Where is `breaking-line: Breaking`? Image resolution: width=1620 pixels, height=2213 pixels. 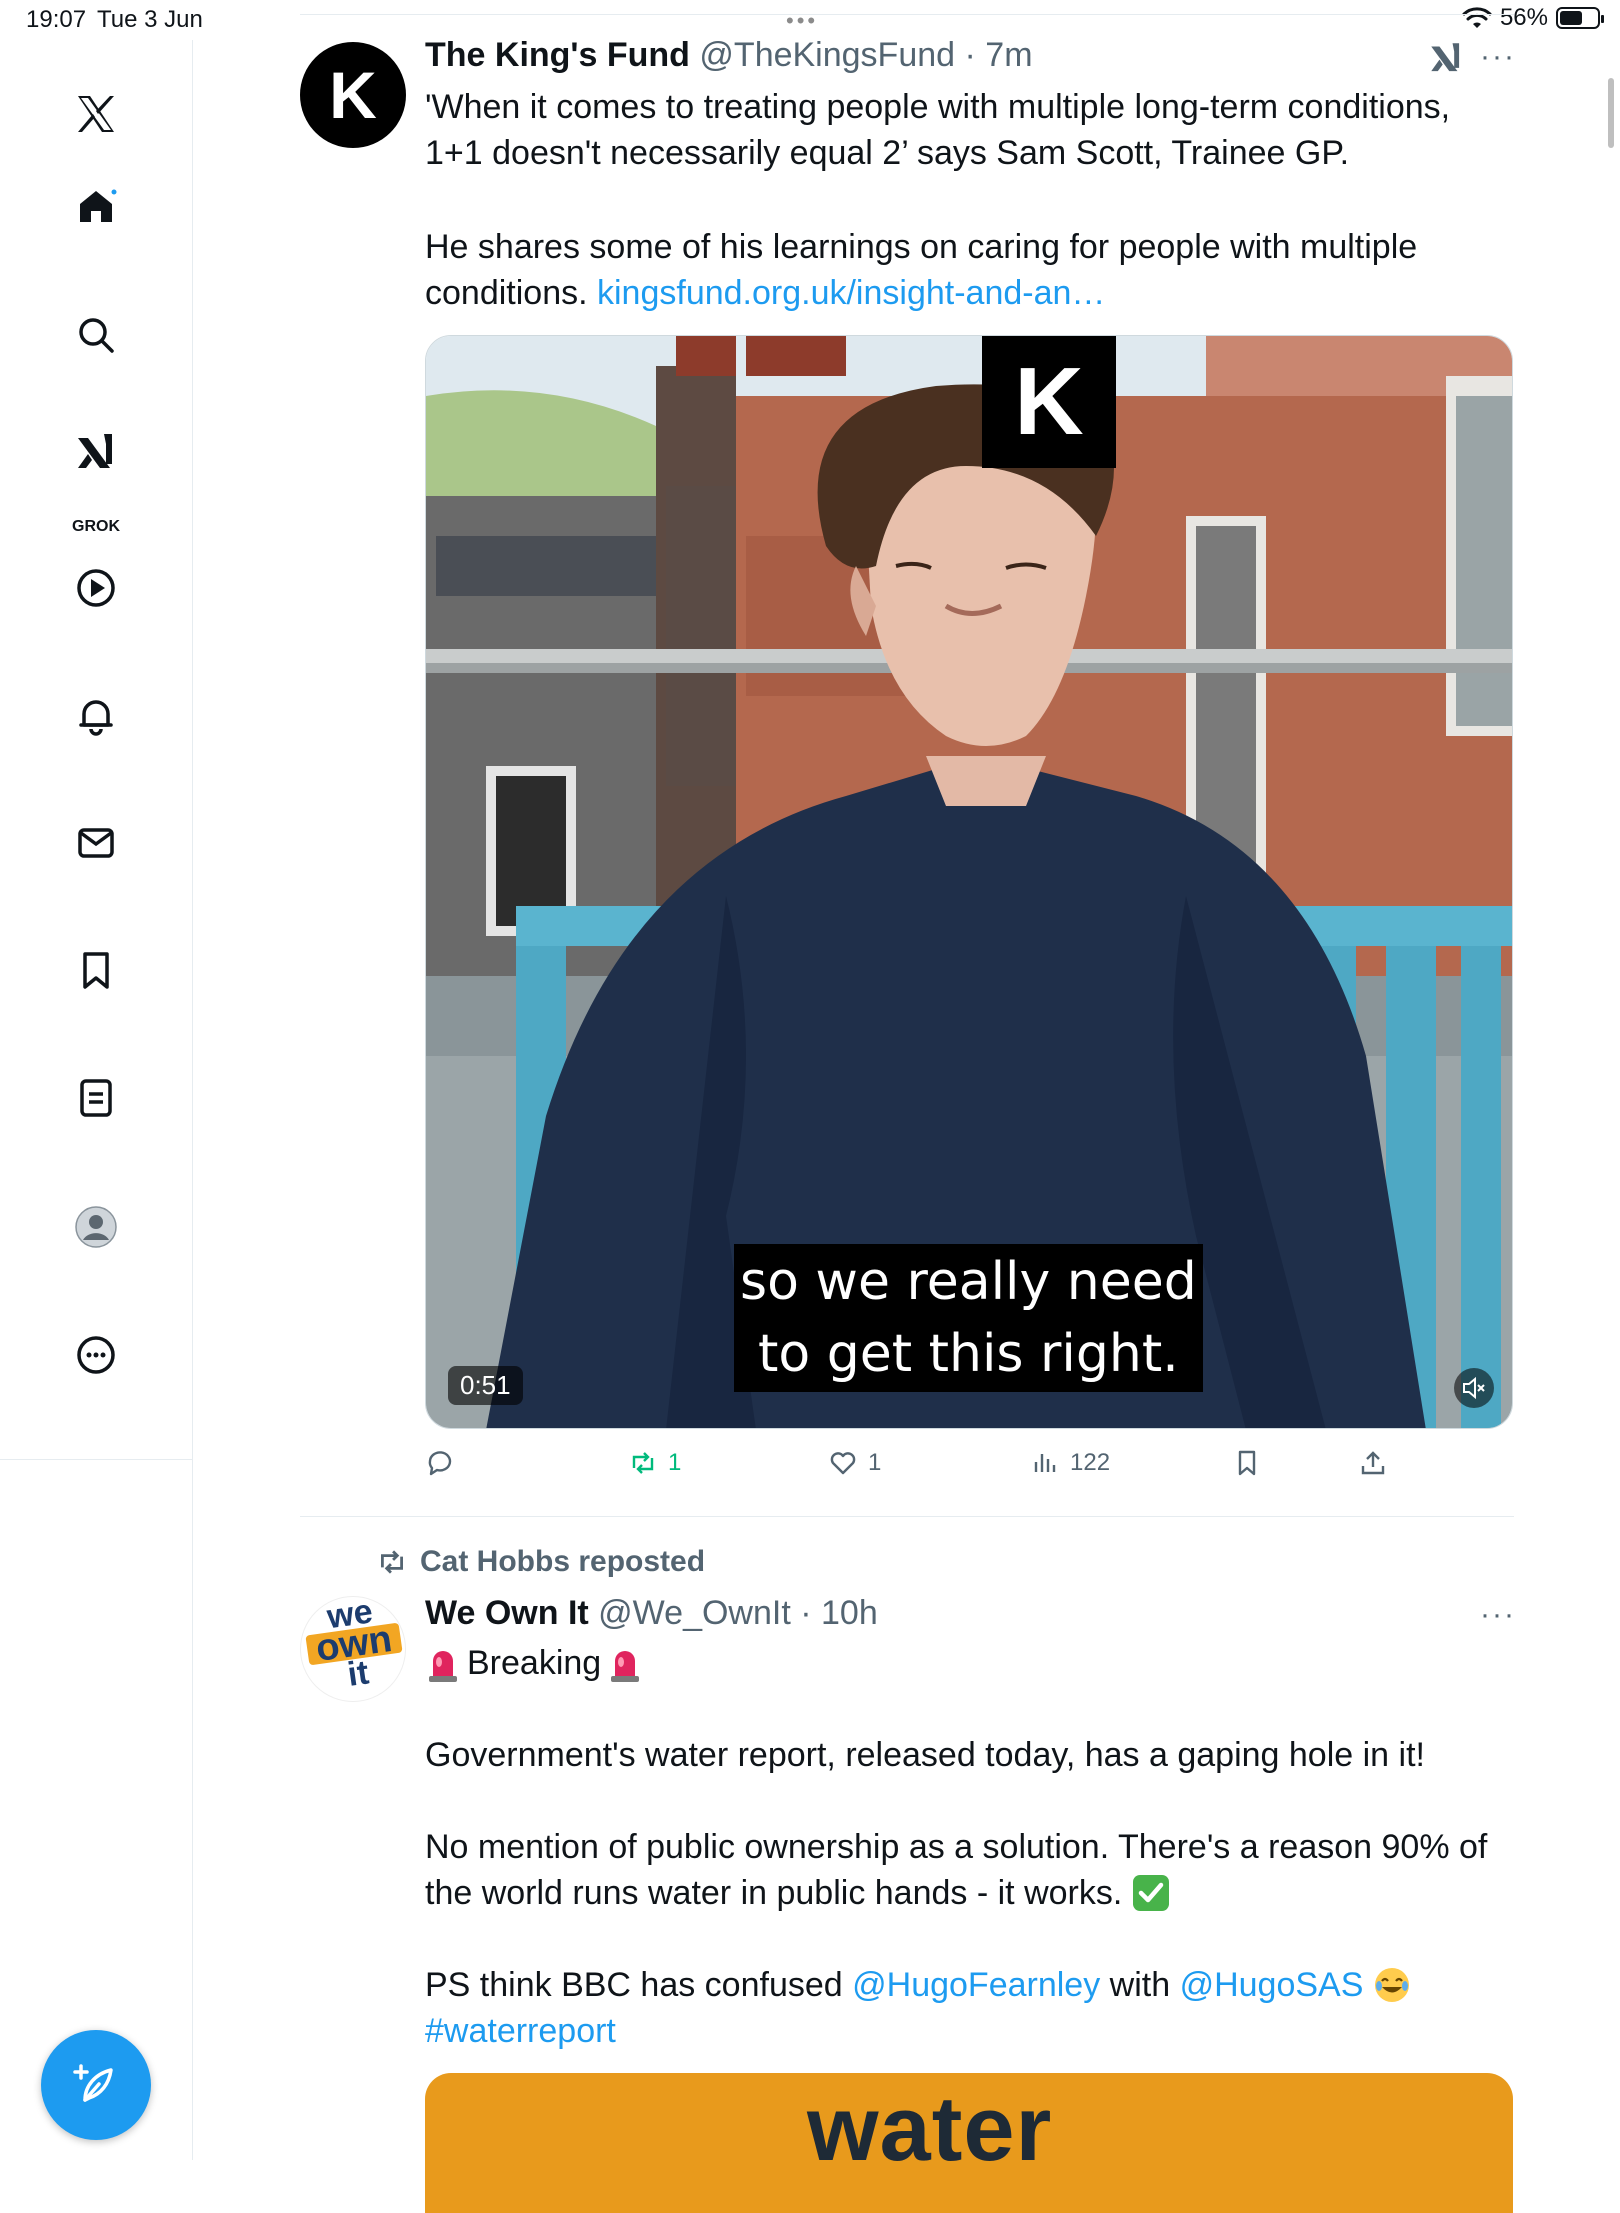
breaking-line: Breaking is located at coordinates (970, 1663).